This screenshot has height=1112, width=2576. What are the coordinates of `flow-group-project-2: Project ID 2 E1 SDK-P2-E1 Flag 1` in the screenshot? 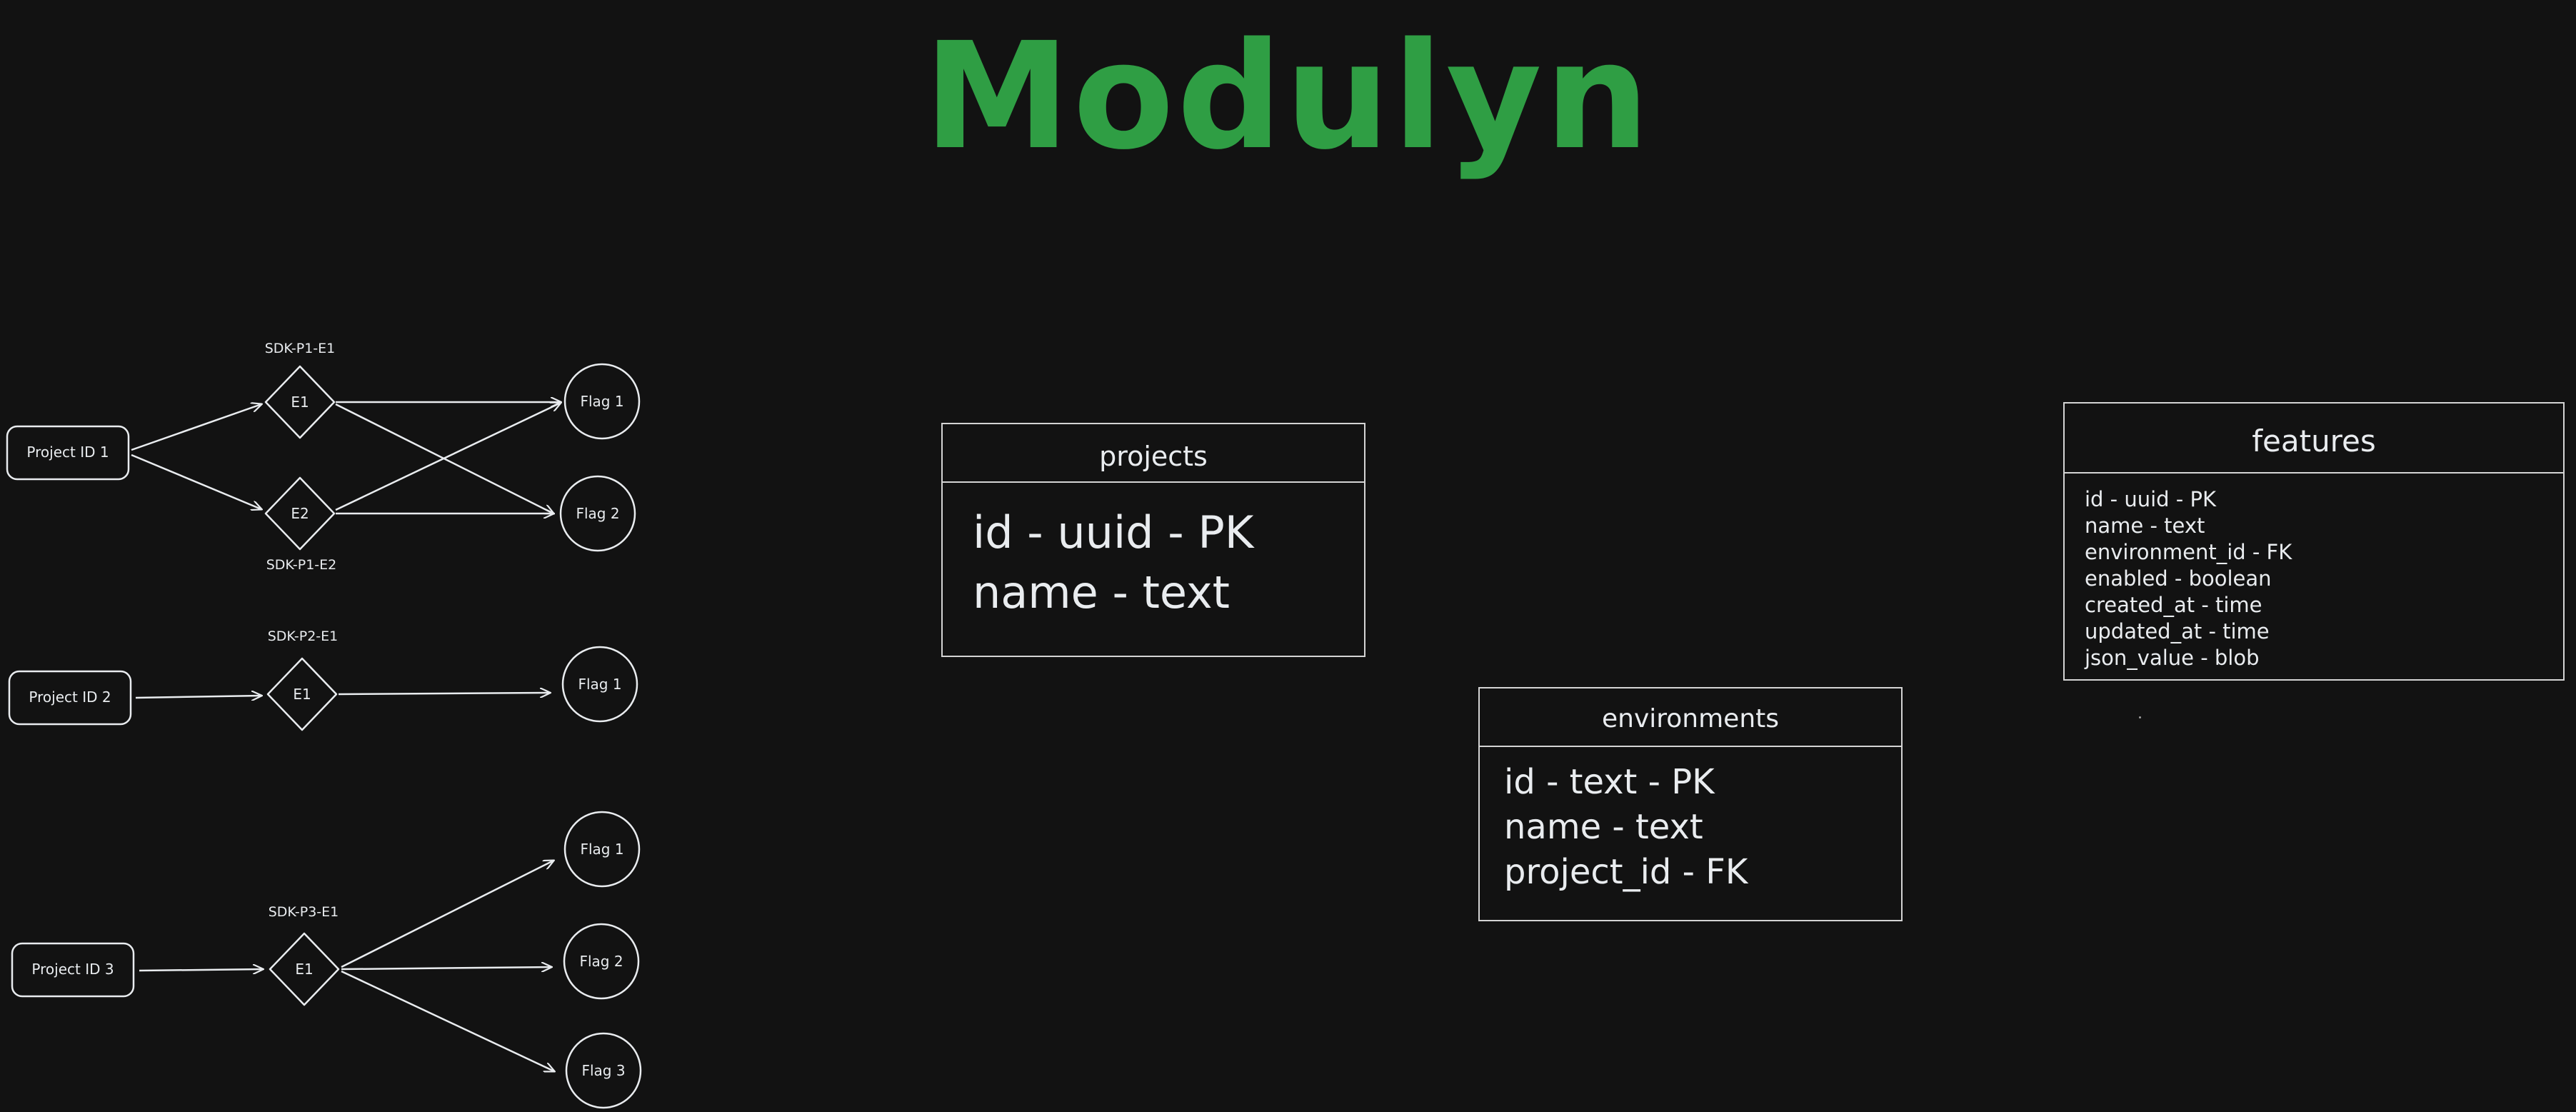 It's located at (323, 679).